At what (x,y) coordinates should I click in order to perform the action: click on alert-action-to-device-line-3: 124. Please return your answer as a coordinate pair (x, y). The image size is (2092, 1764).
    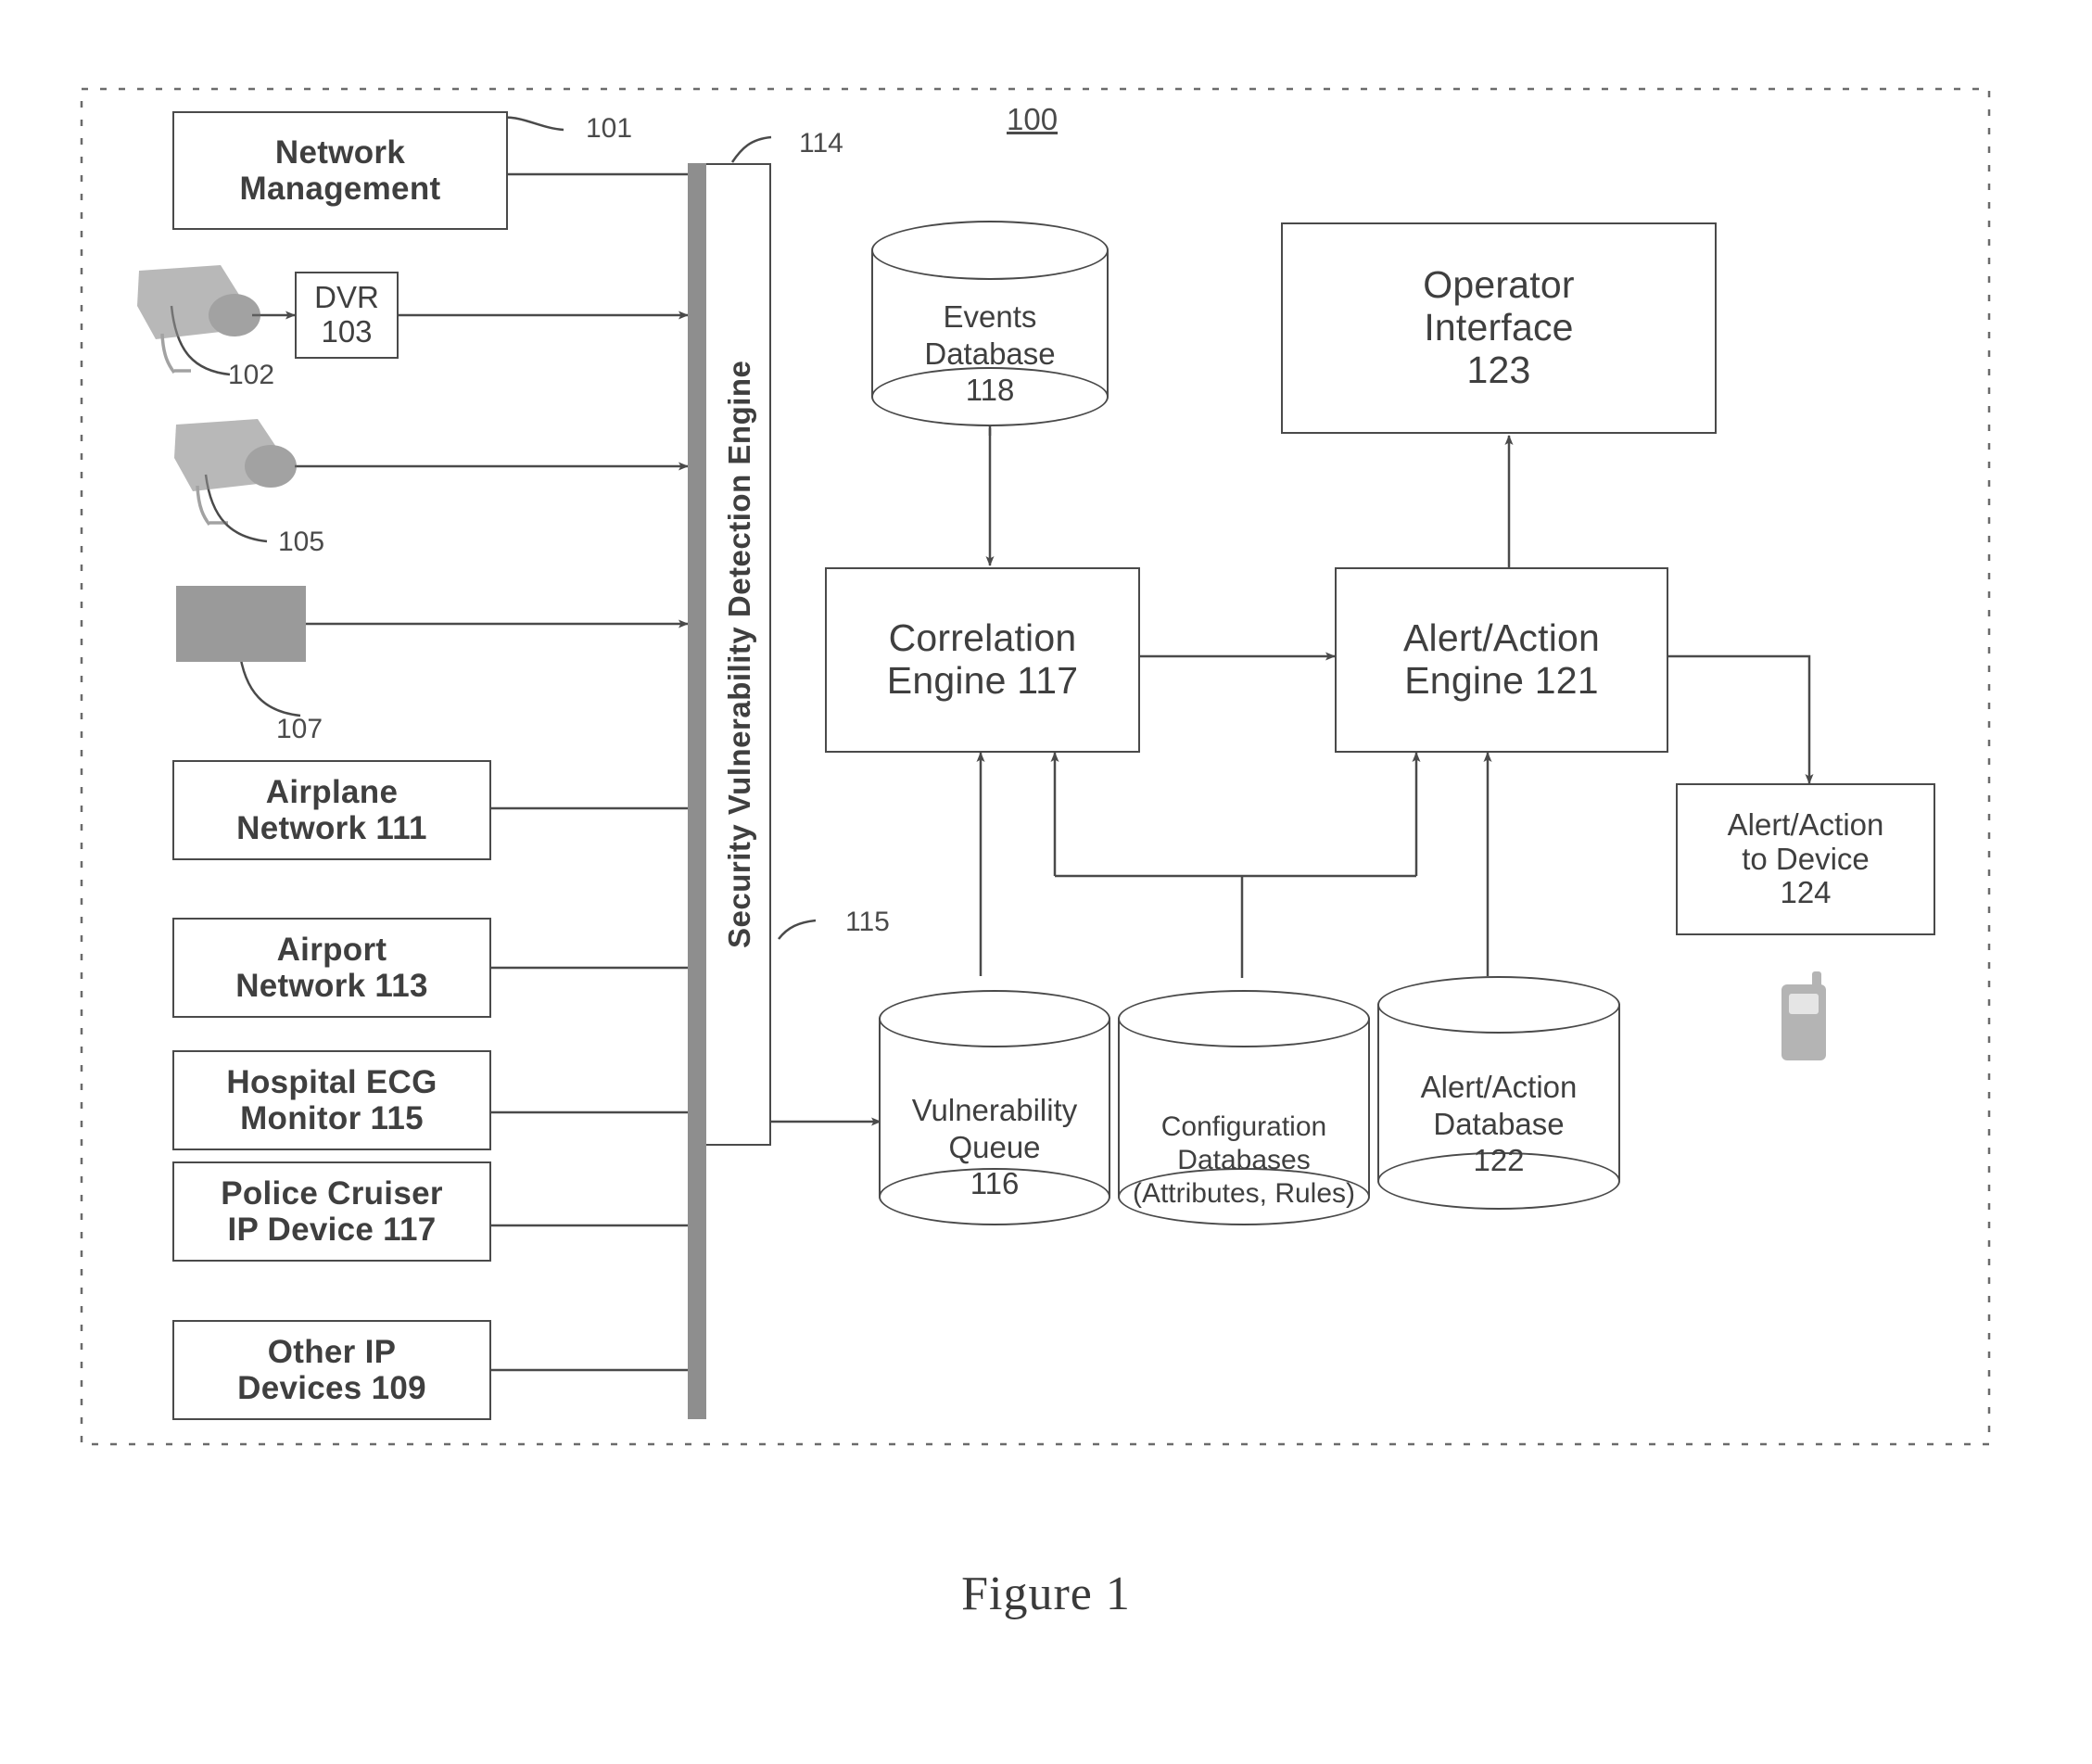
    Looking at the image, I should click on (1806, 892).